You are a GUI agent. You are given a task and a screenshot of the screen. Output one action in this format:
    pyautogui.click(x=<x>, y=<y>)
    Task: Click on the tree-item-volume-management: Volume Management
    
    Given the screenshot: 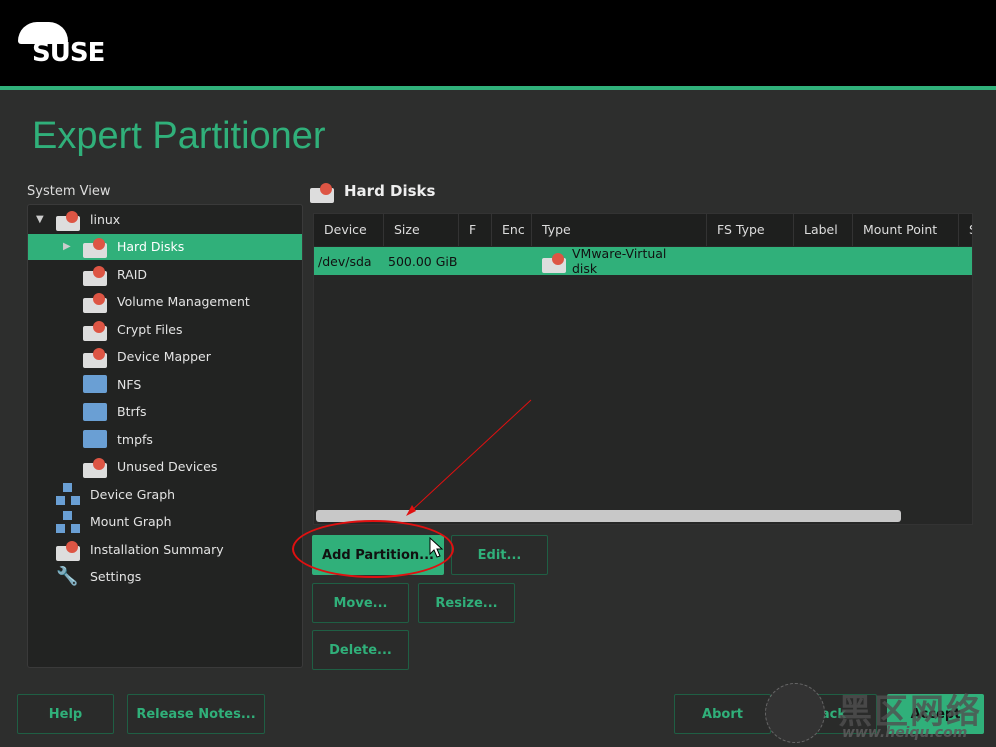 What is the action you would take?
    pyautogui.click(x=139, y=302)
    